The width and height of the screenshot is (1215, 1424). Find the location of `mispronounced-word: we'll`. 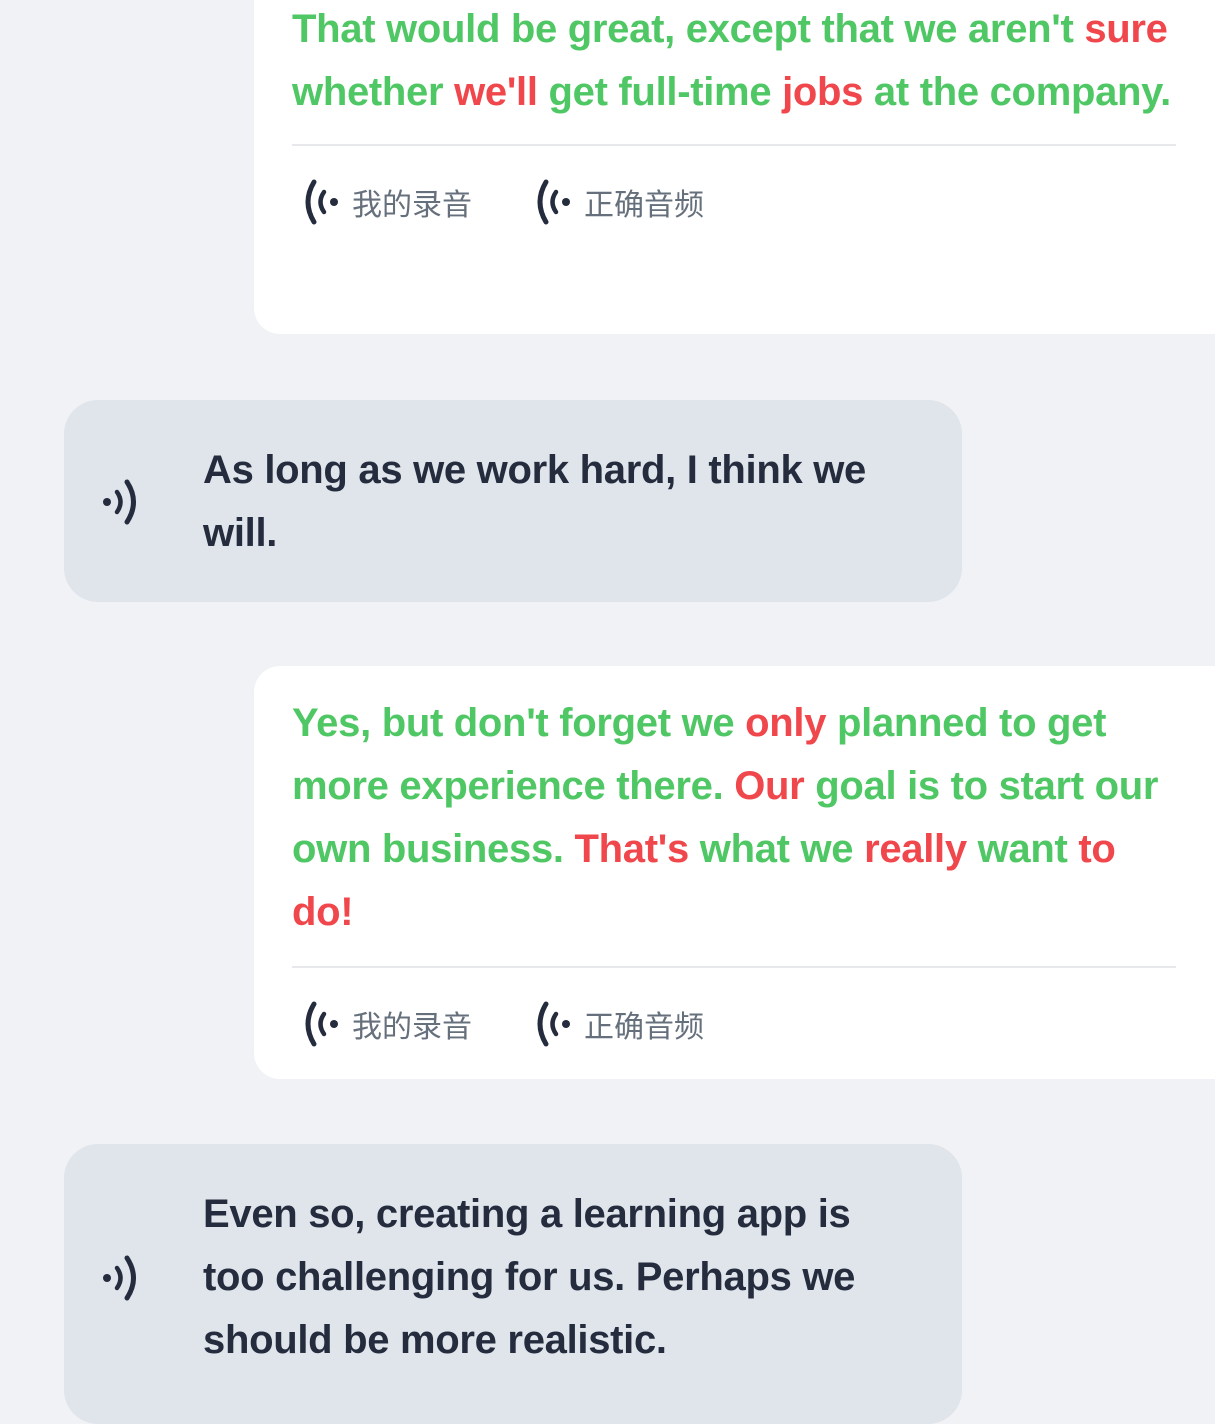

mispronounced-word: we'll is located at coordinates (496, 92).